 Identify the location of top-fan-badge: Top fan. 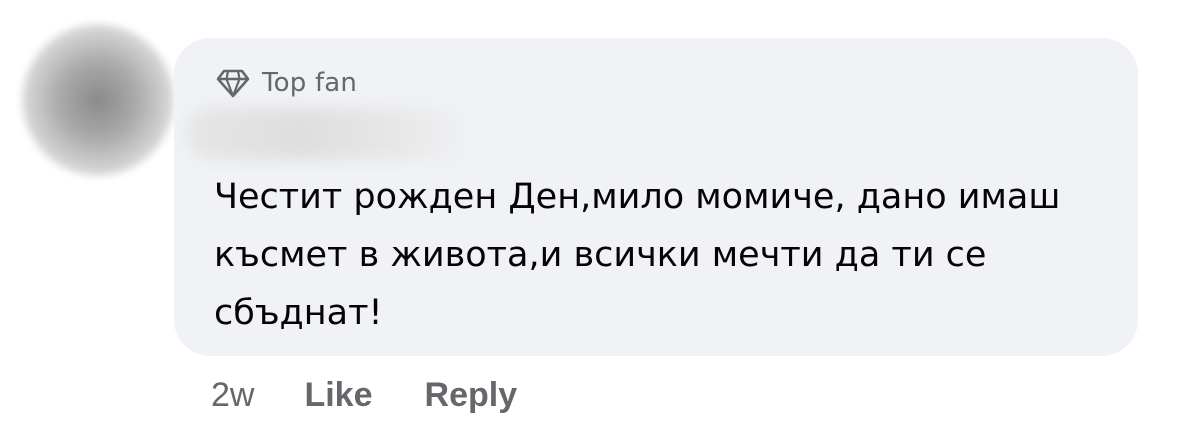
(286, 83).